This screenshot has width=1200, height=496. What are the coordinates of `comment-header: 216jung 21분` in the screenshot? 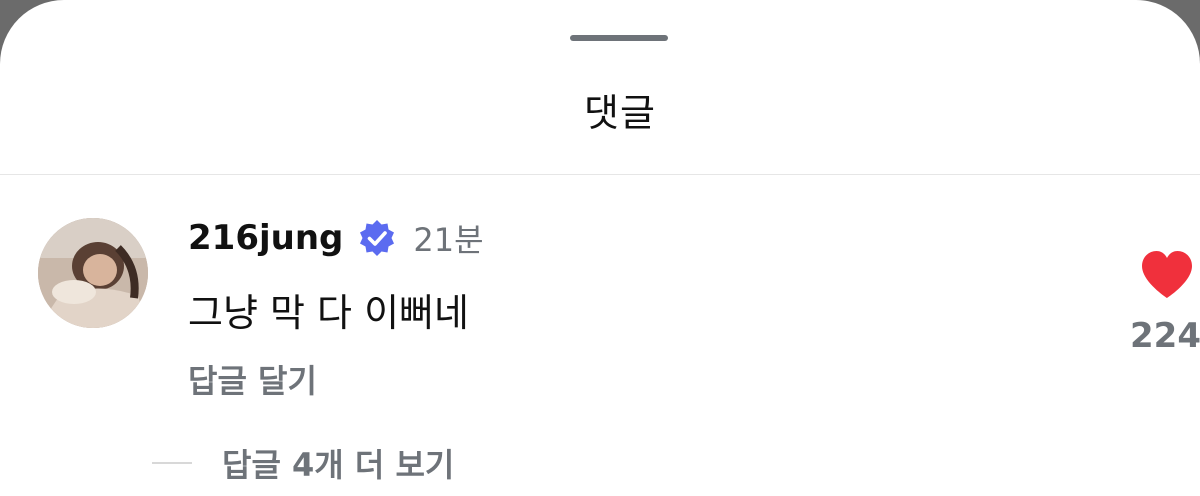 It's located at (336, 238).